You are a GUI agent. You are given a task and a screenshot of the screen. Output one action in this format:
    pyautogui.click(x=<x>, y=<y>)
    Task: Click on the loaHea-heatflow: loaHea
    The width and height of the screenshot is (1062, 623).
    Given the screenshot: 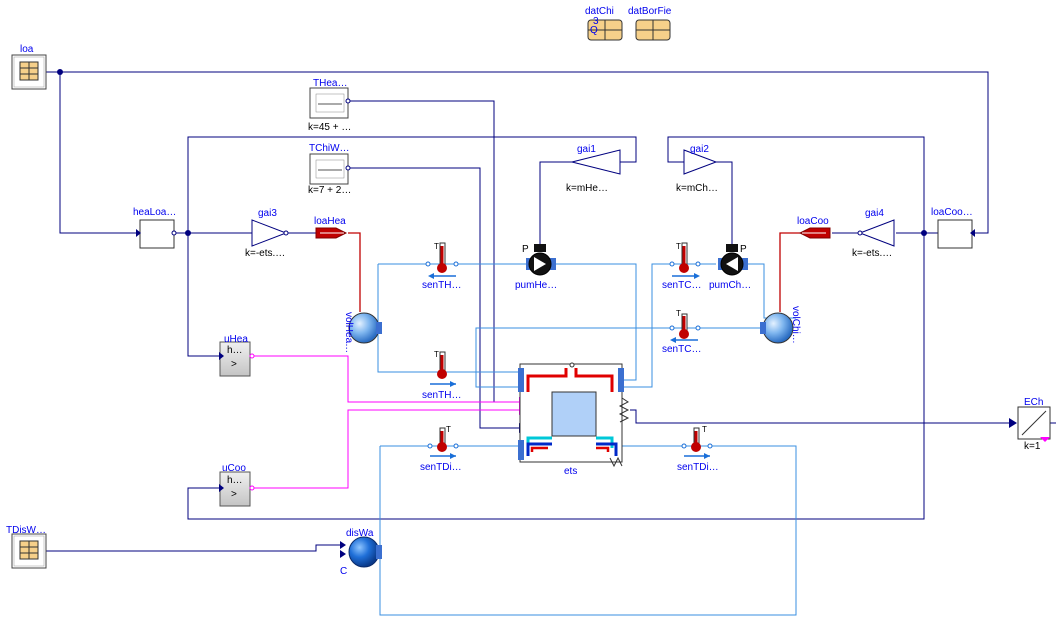 What is the action you would take?
    pyautogui.click(x=331, y=227)
    